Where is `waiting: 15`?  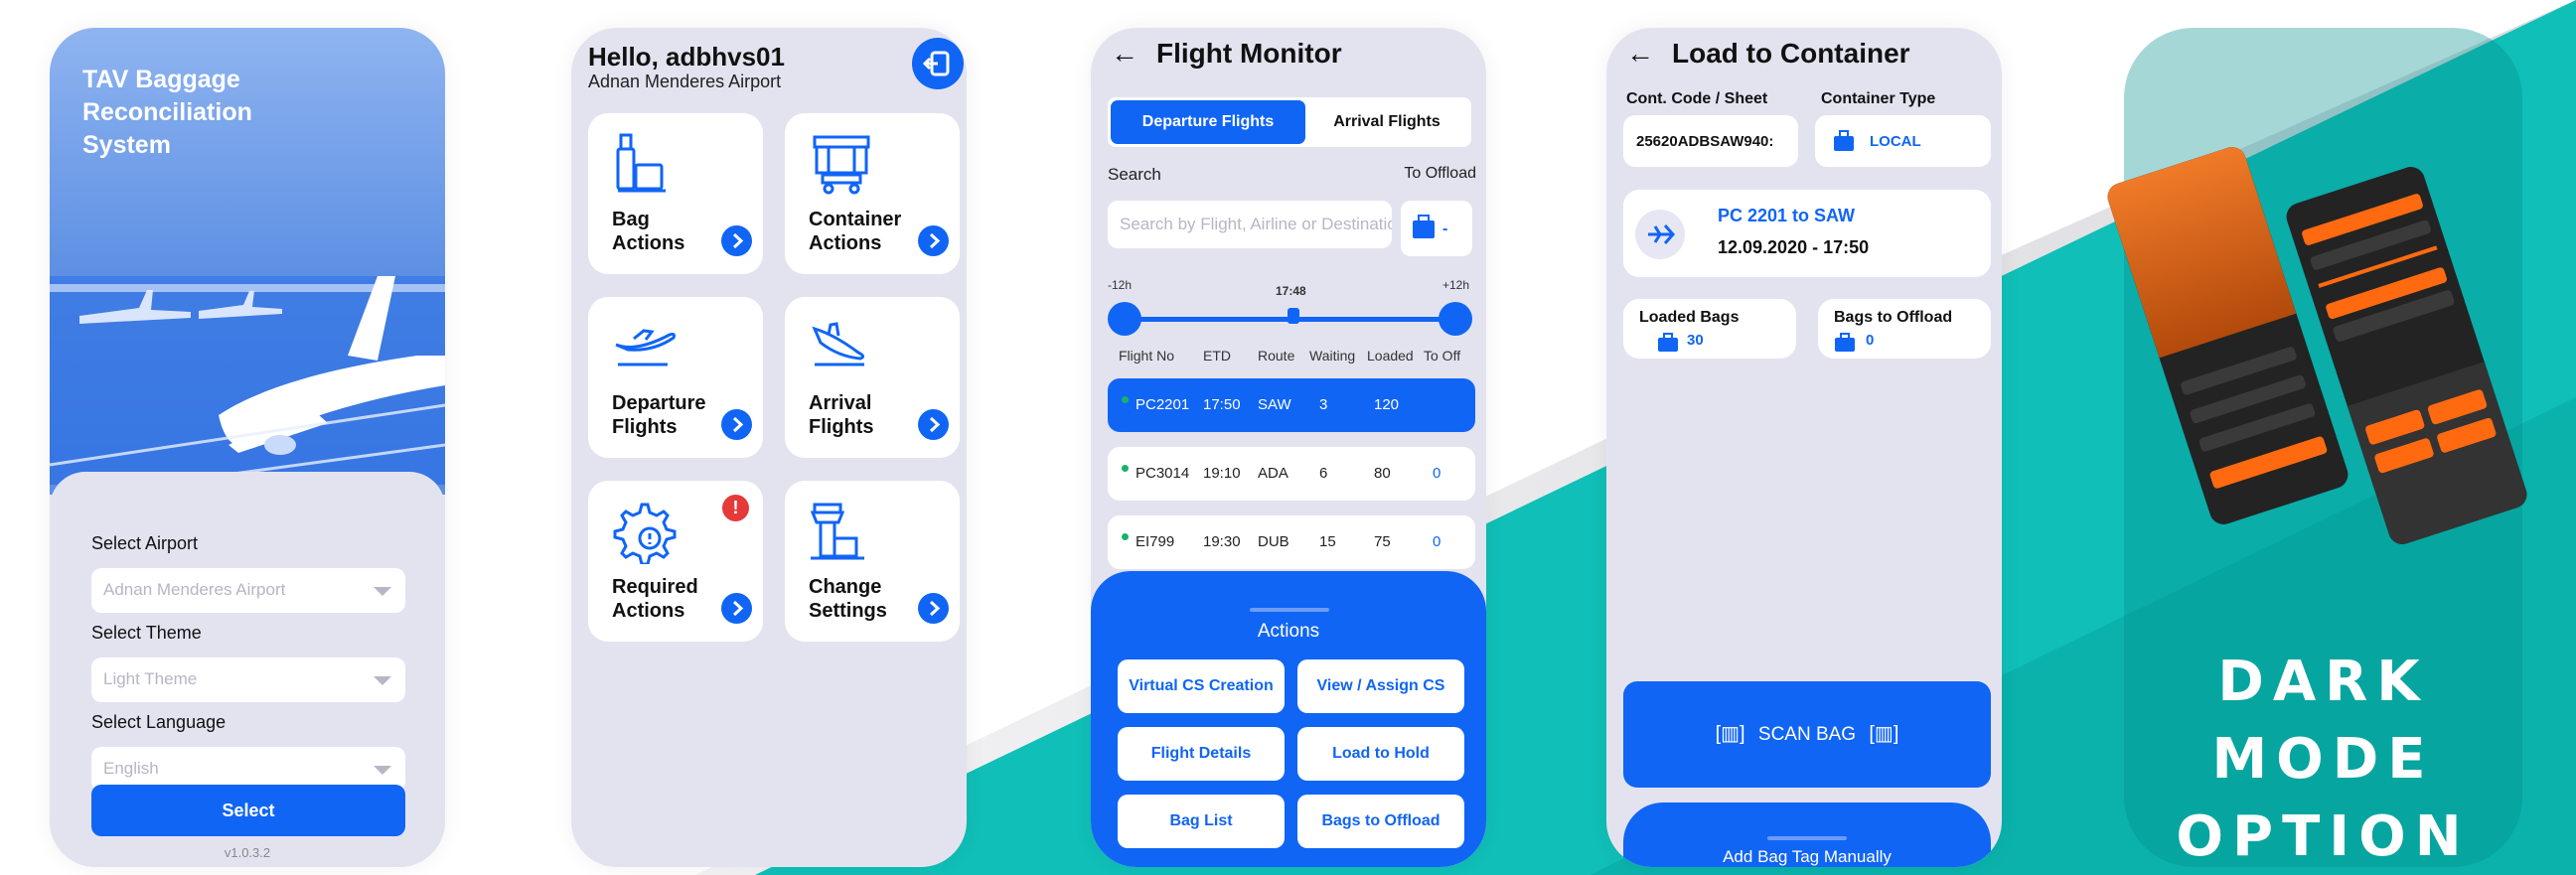
waiting: 15 is located at coordinates (1327, 541).